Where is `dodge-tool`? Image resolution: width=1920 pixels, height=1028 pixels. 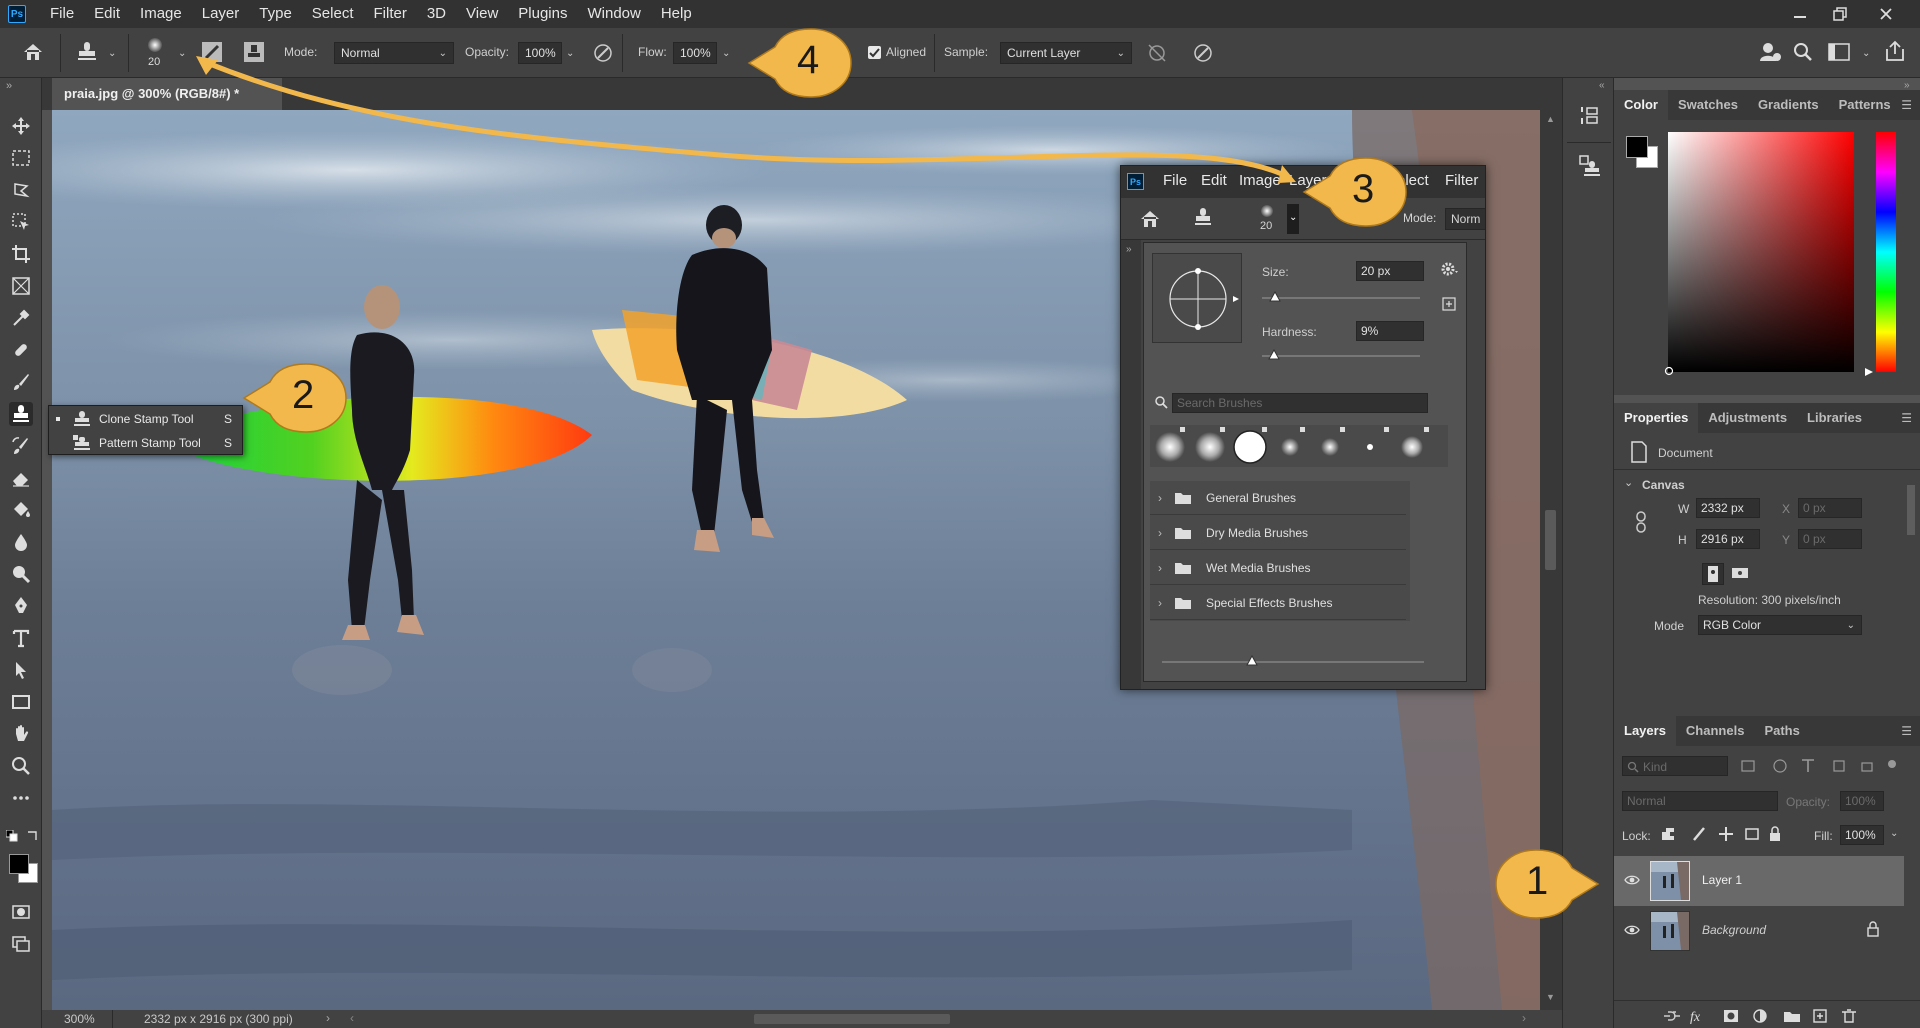 dodge-tool is located at coordinates (21, 574).